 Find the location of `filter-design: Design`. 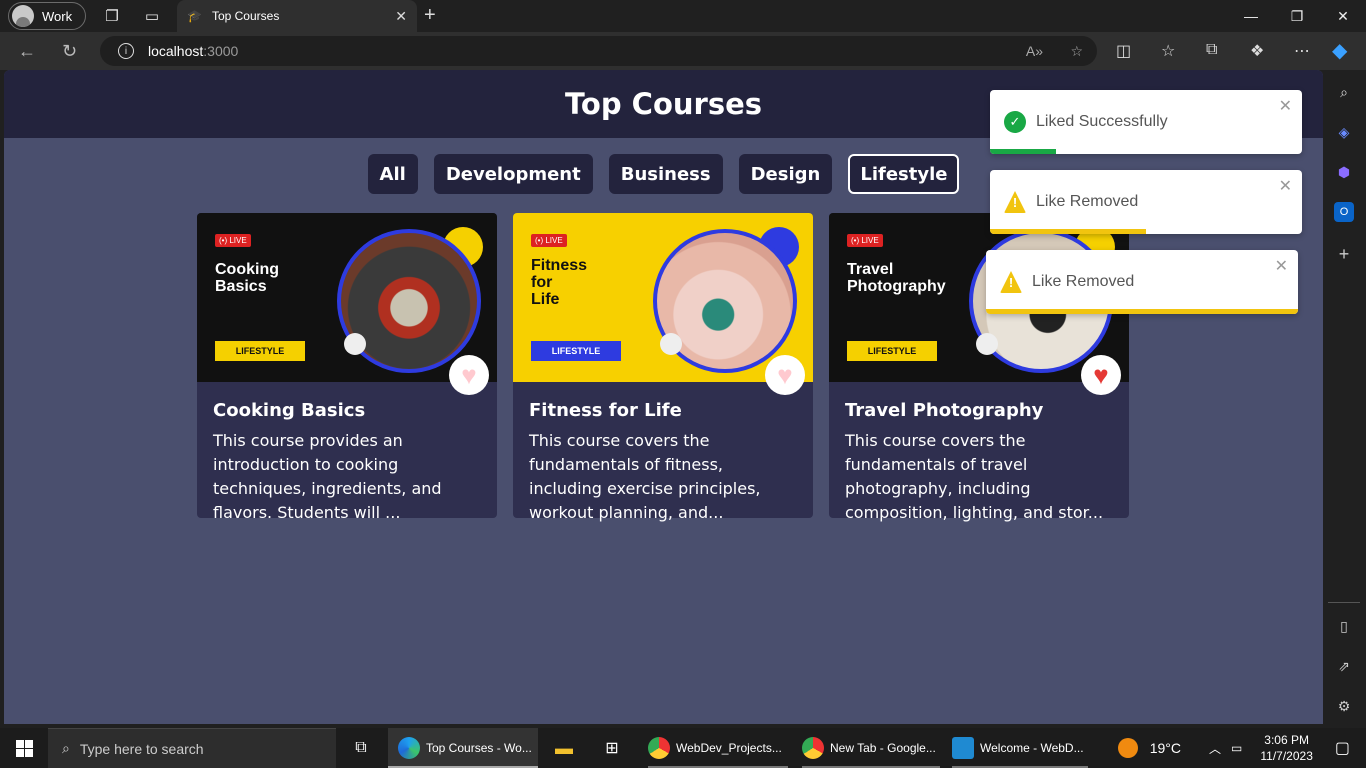

filter-design: Design is located at coordinates (785, 174).